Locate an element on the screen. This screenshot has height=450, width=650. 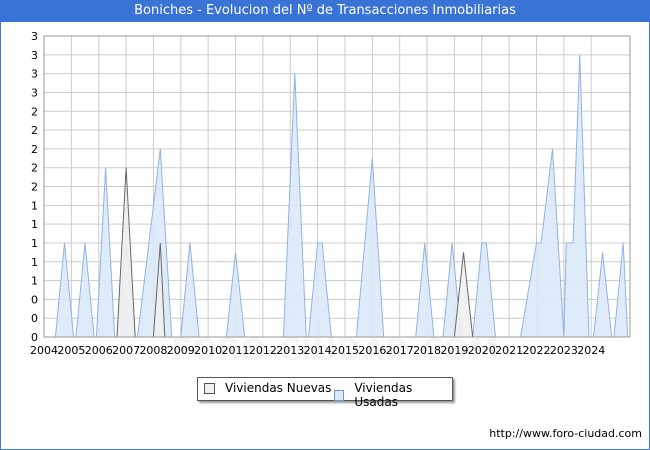
legend: Viviendas Nuevas Viviendas Usadas is located at coordinates (325, 393).